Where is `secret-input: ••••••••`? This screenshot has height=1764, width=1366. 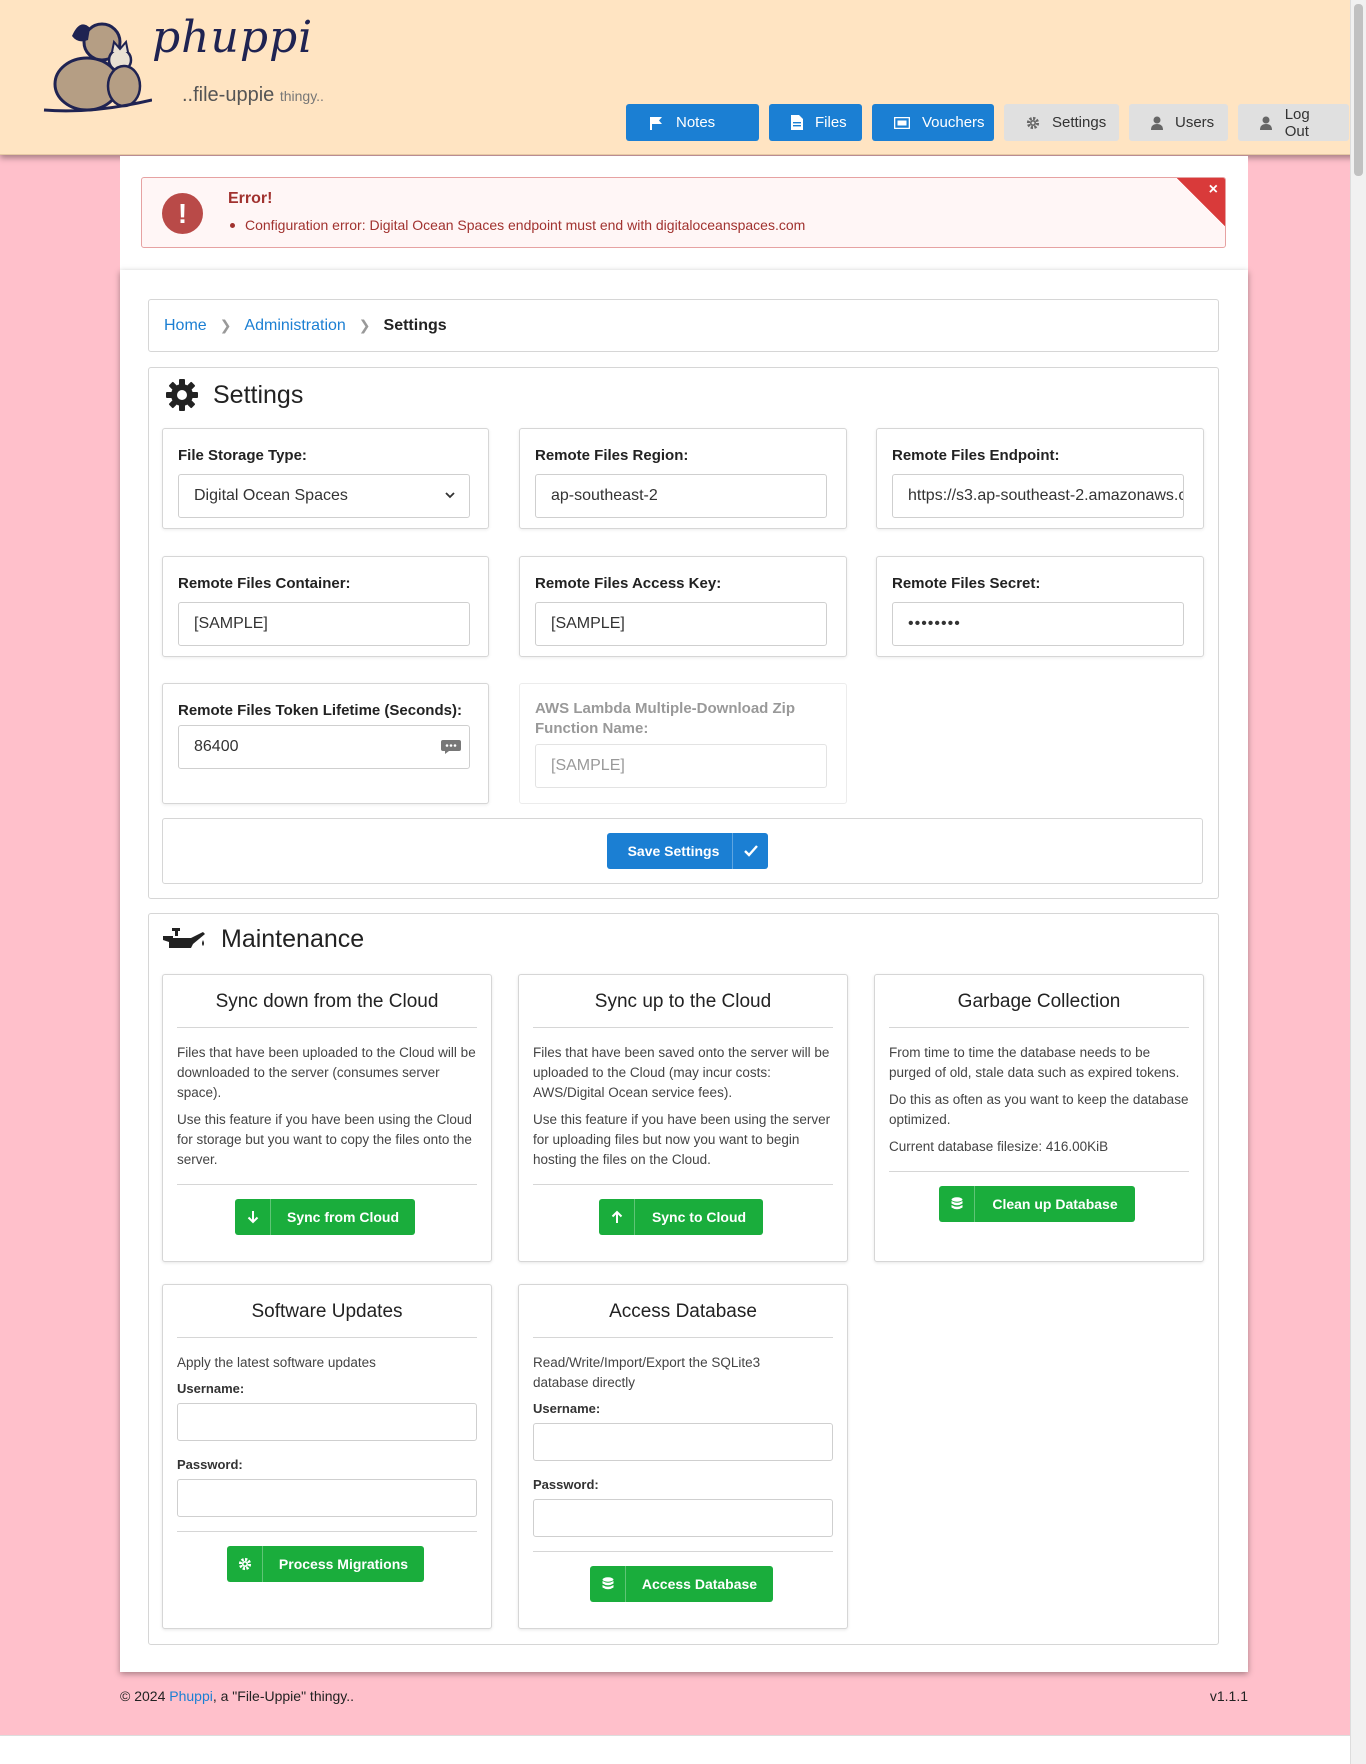 secret-input: •••••••• is located at coordinates (1038, 624).